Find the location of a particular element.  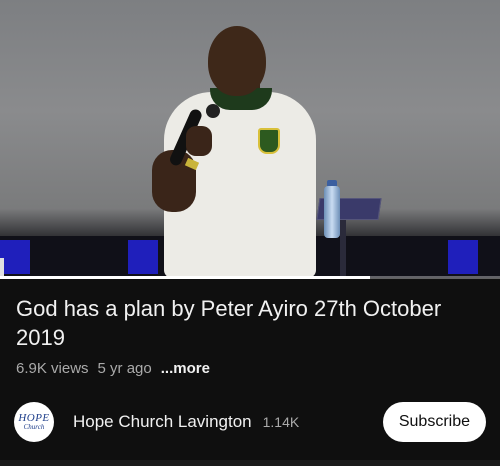

speaker-hand is located at coordinates (199, 141).